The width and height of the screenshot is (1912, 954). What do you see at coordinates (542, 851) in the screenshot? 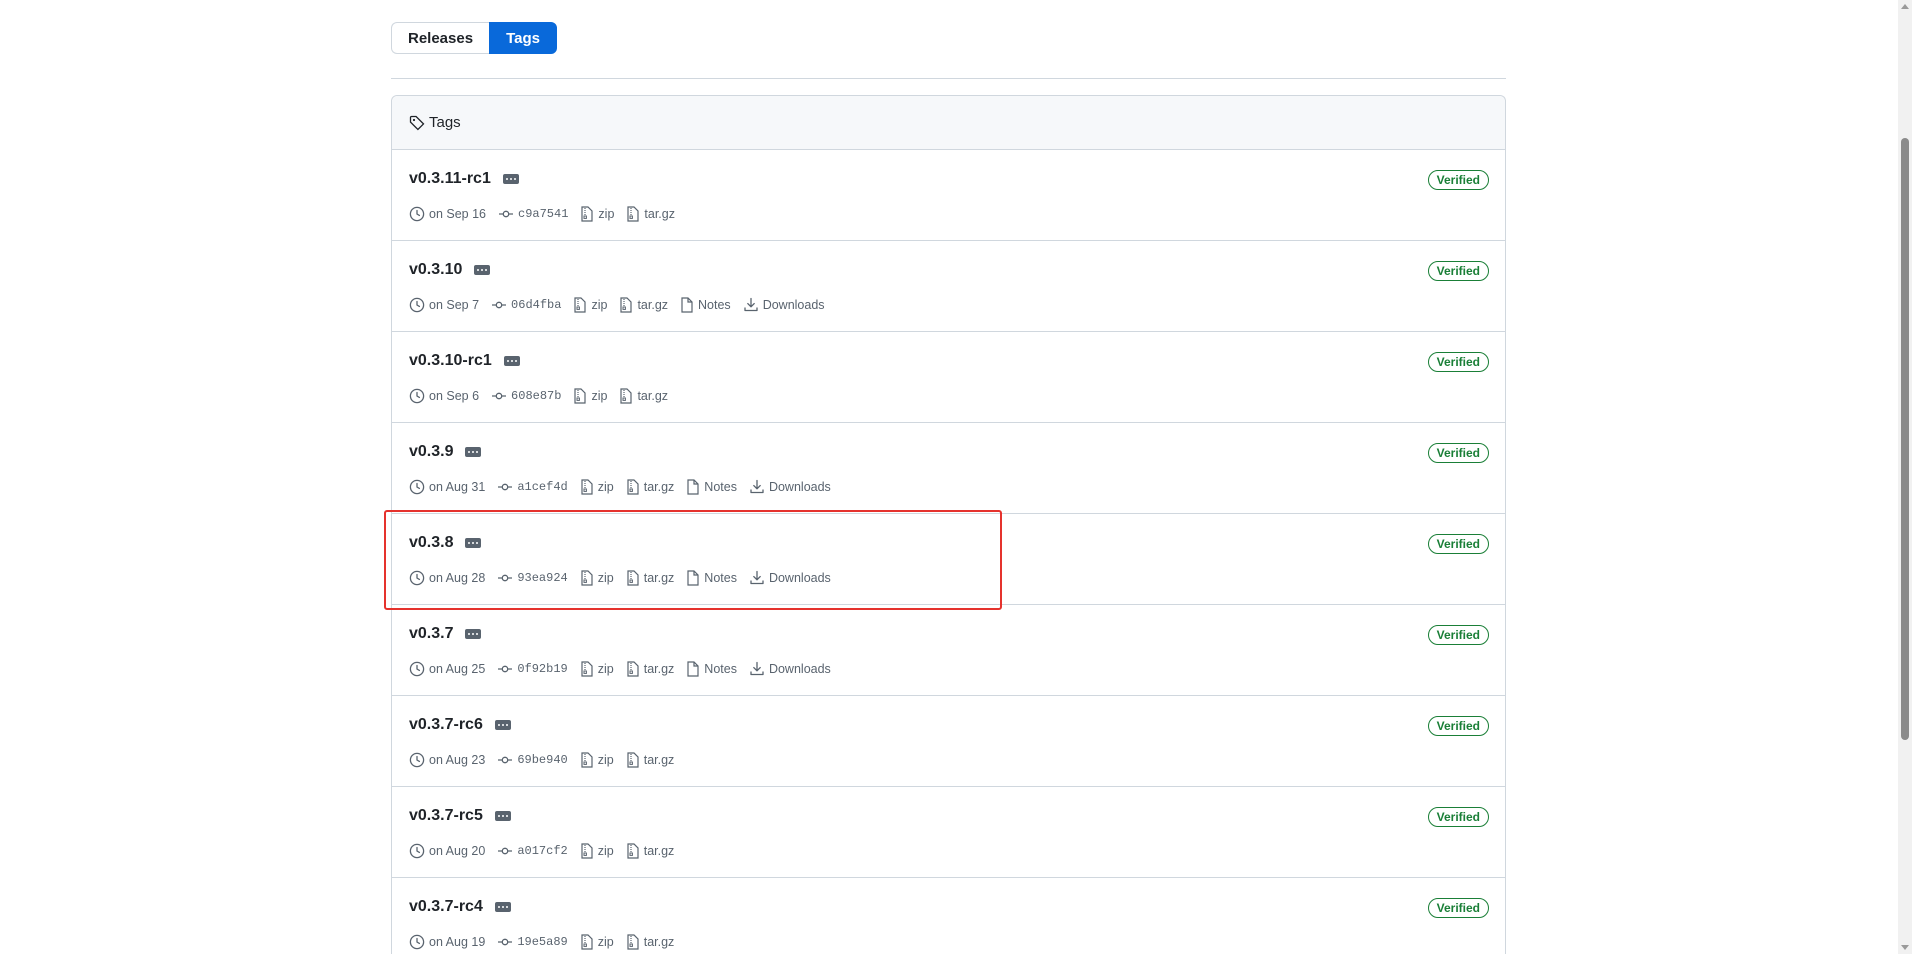
I see `commit-sha-link: a017cf2` at bounding box center [542, 851].